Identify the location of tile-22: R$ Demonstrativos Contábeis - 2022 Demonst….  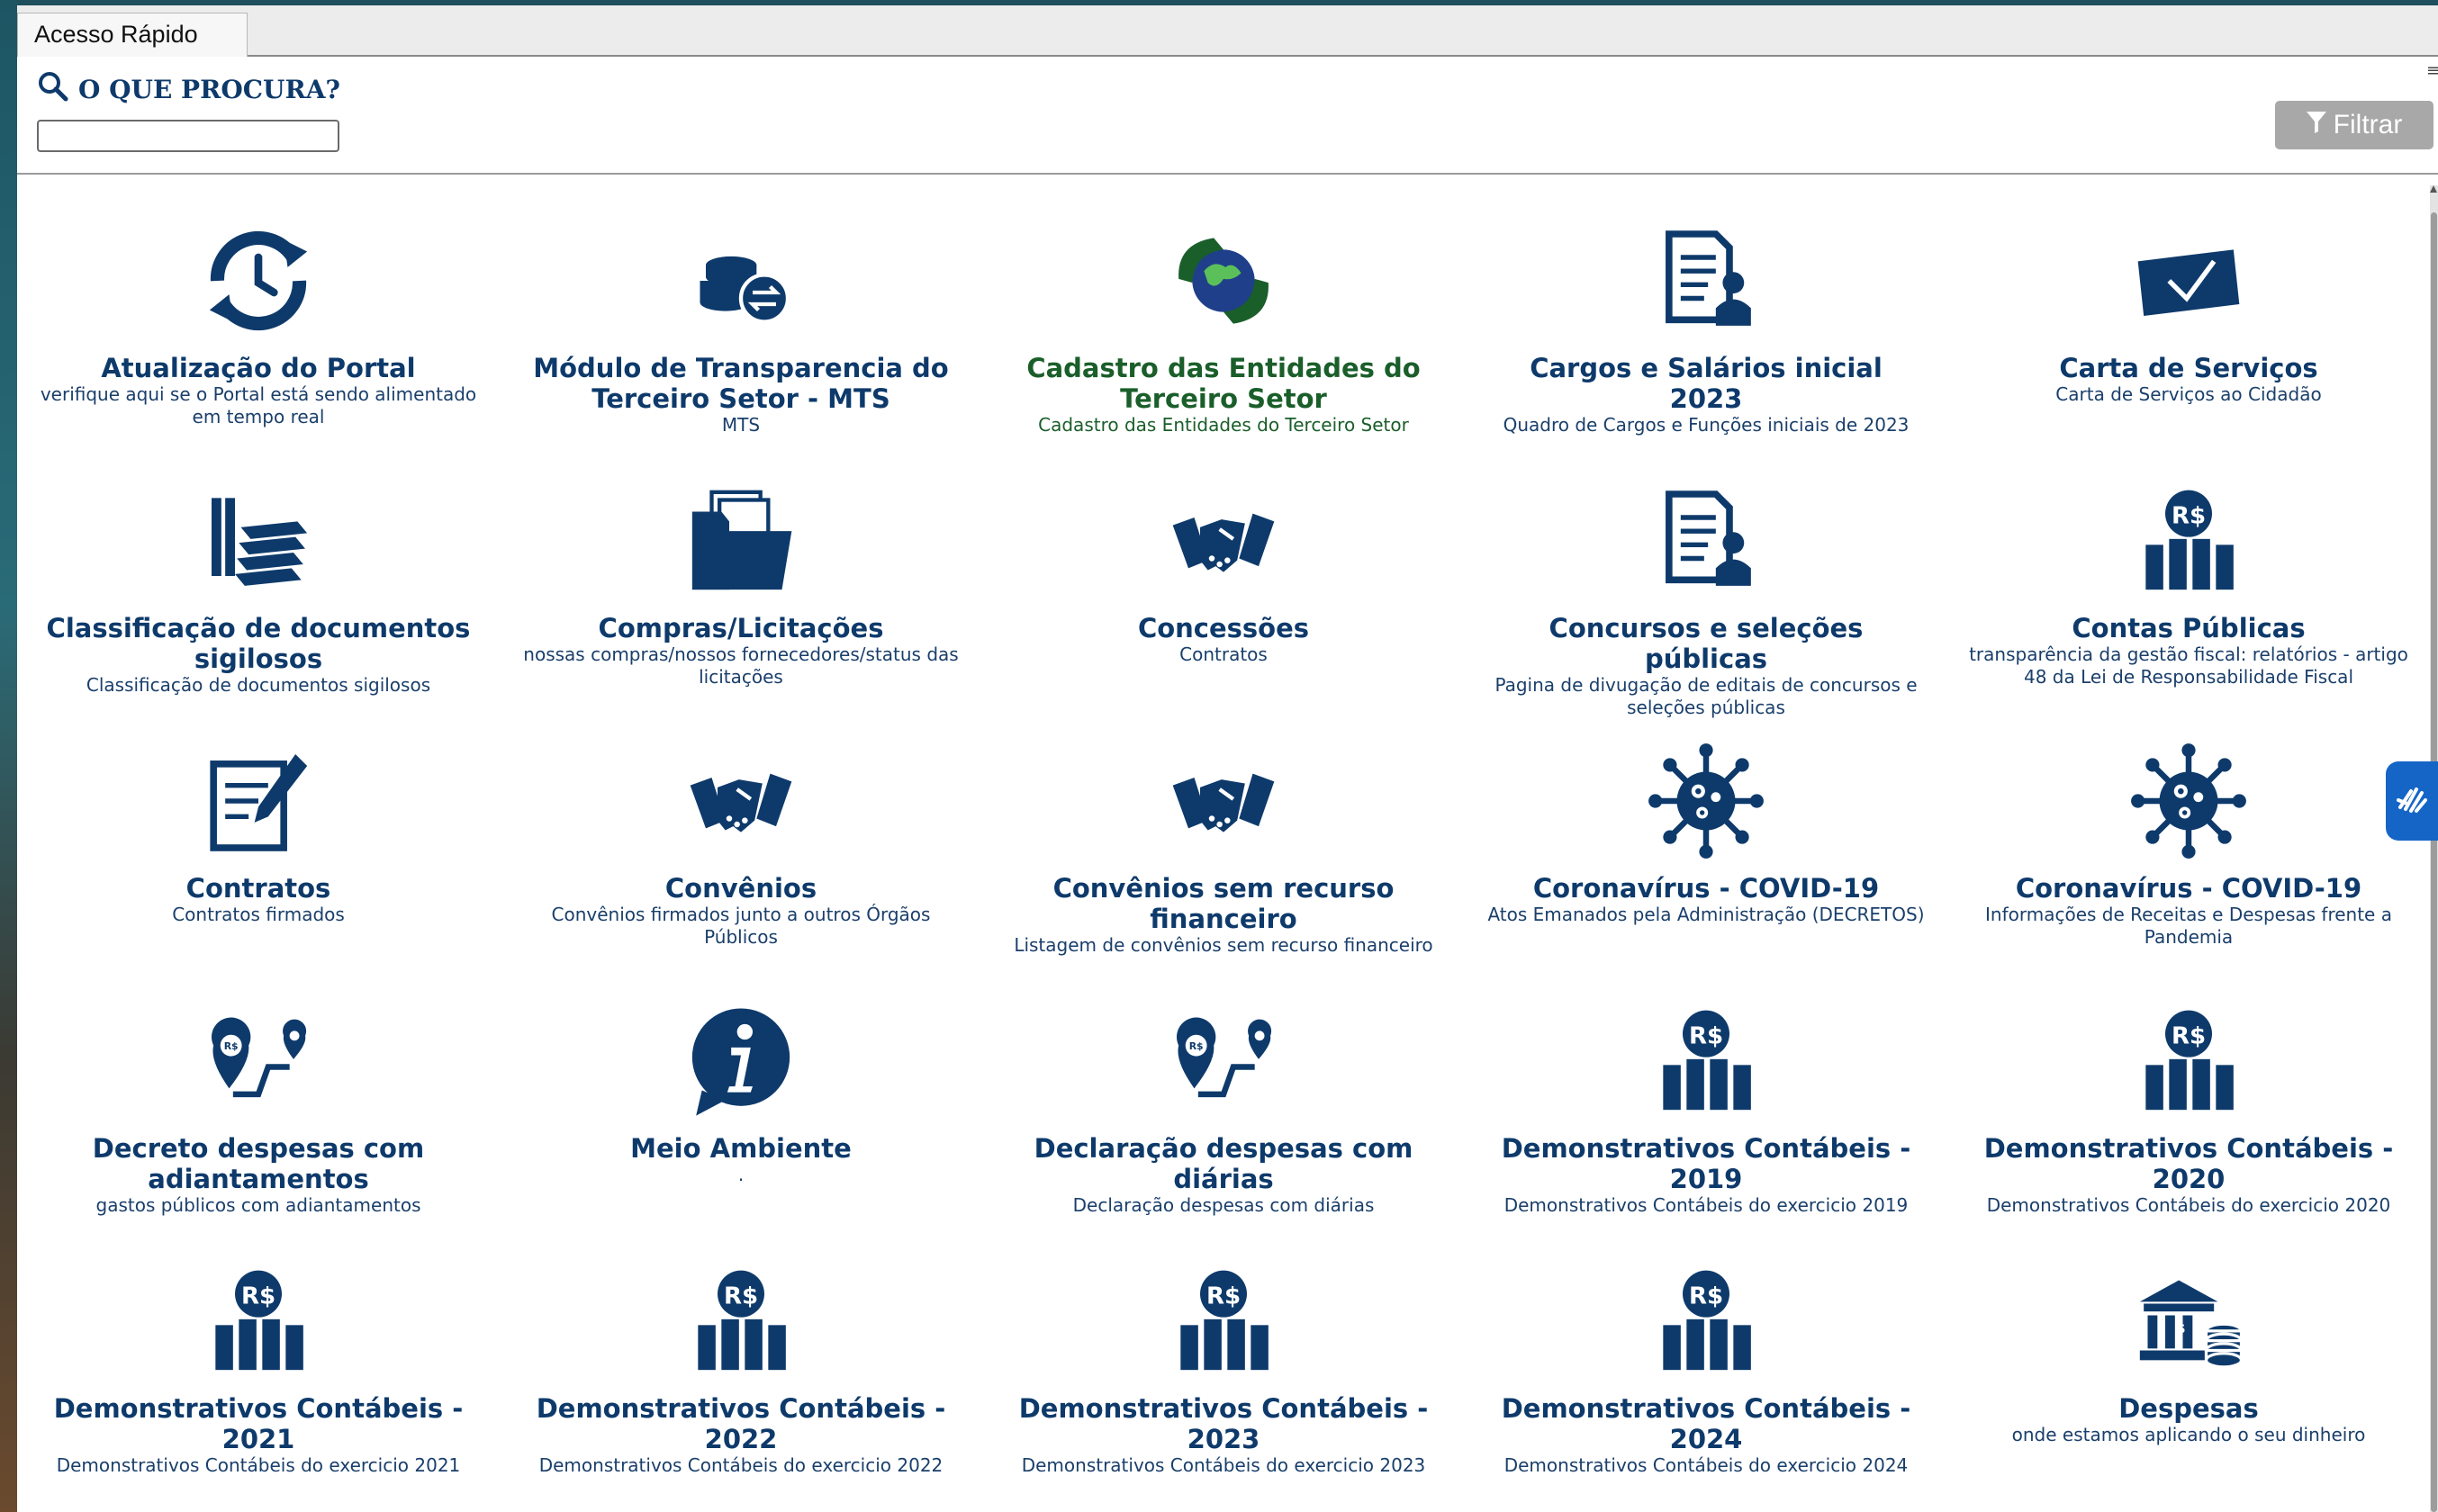
(741, 1385).